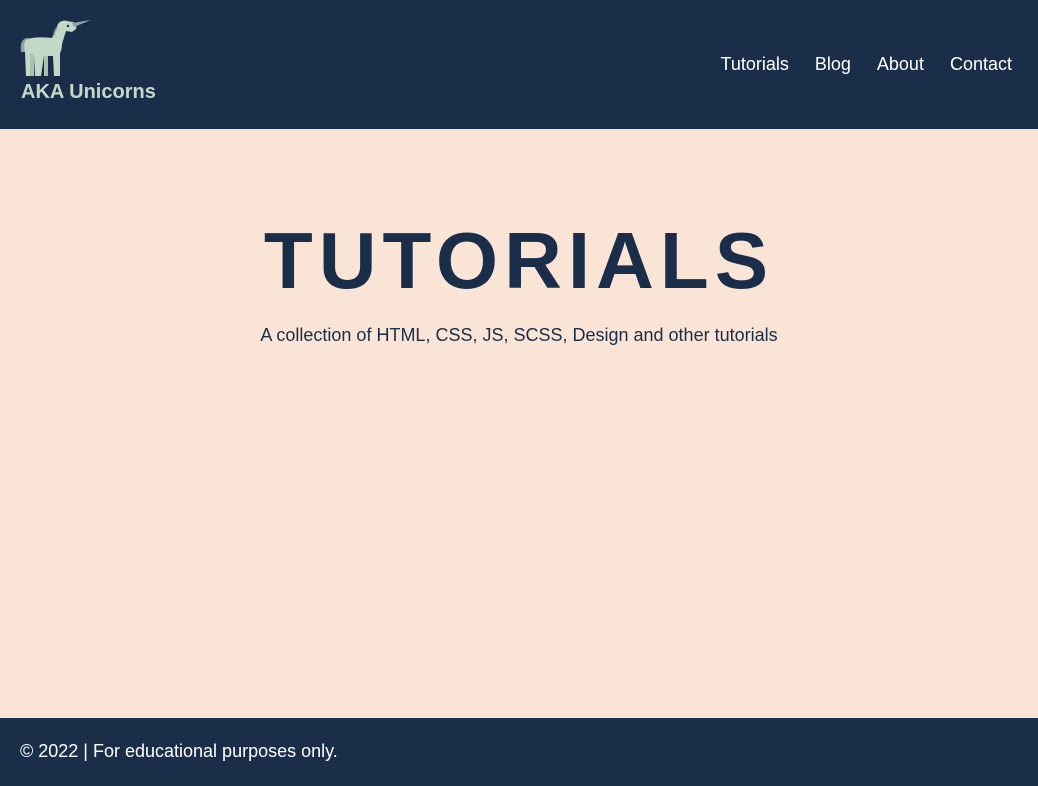 The image size is (1038, 786). Describe the element at coordinates (981, 64) in the screenshot. I see `nav-link-contact: Contact` at that location.